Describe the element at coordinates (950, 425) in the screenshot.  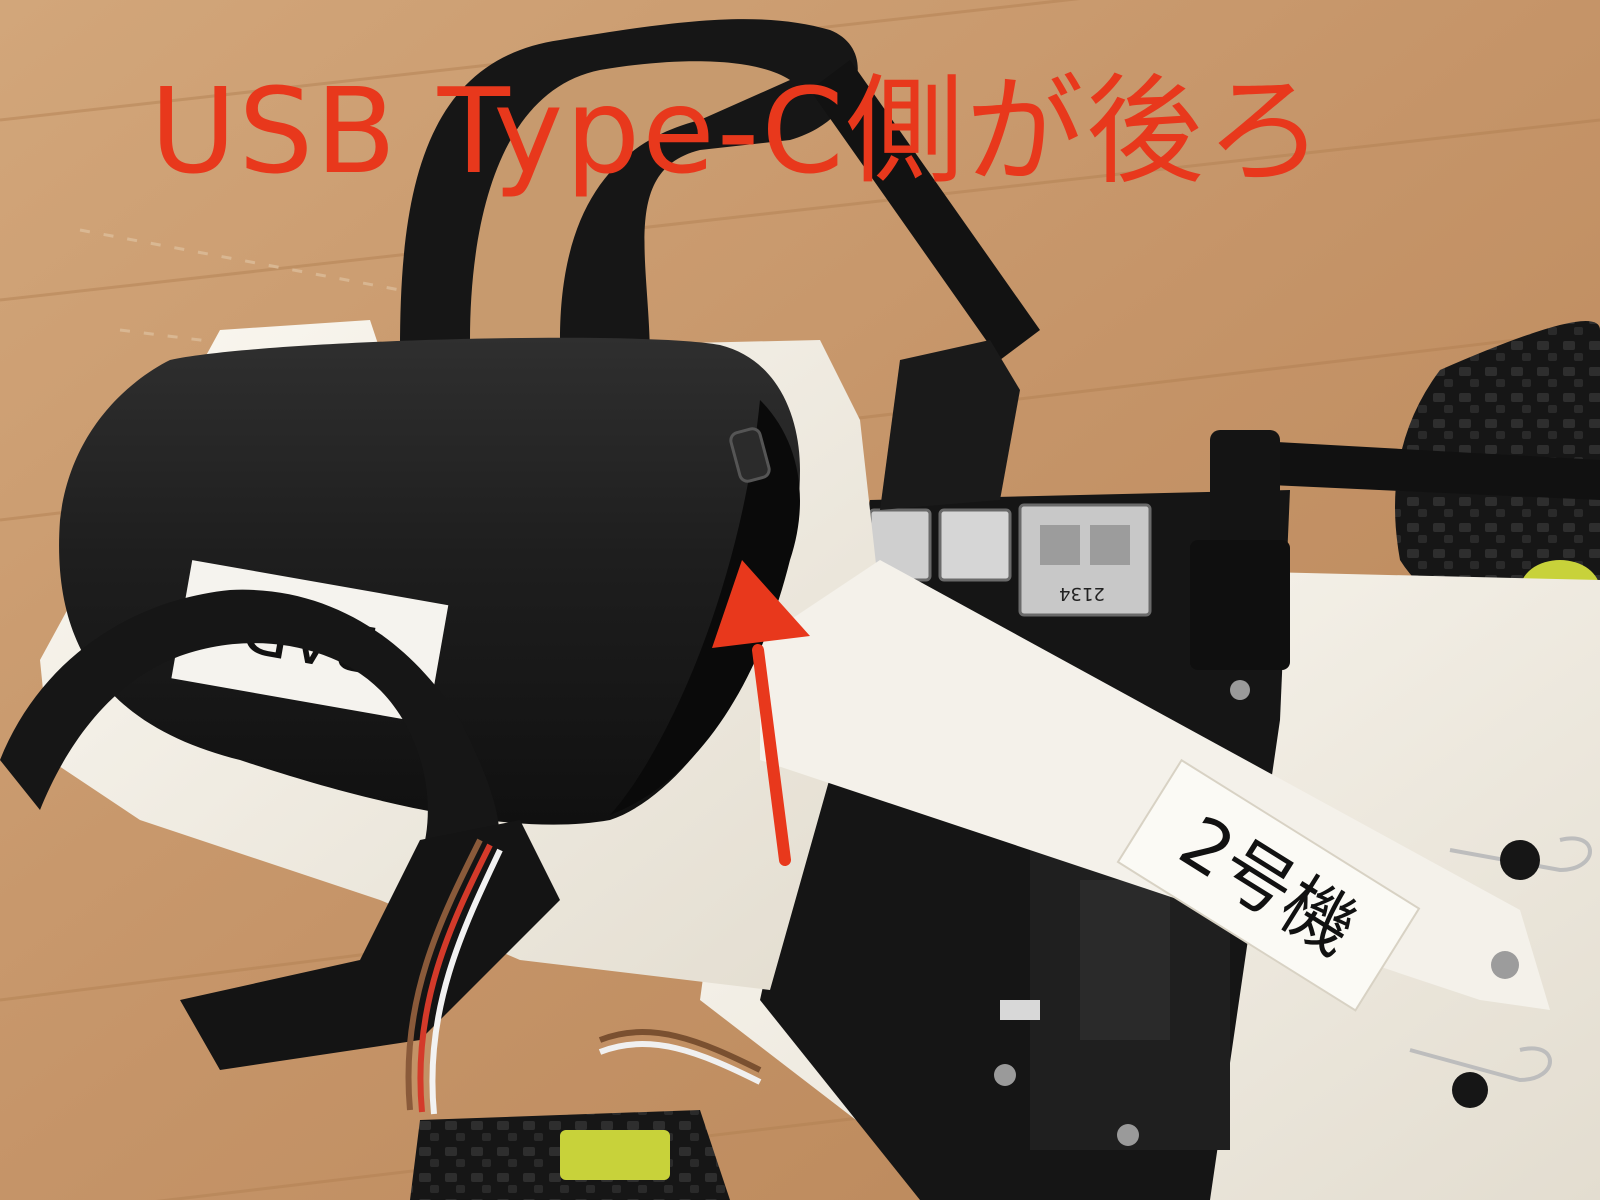
I see `wifi-dongle` at that location.